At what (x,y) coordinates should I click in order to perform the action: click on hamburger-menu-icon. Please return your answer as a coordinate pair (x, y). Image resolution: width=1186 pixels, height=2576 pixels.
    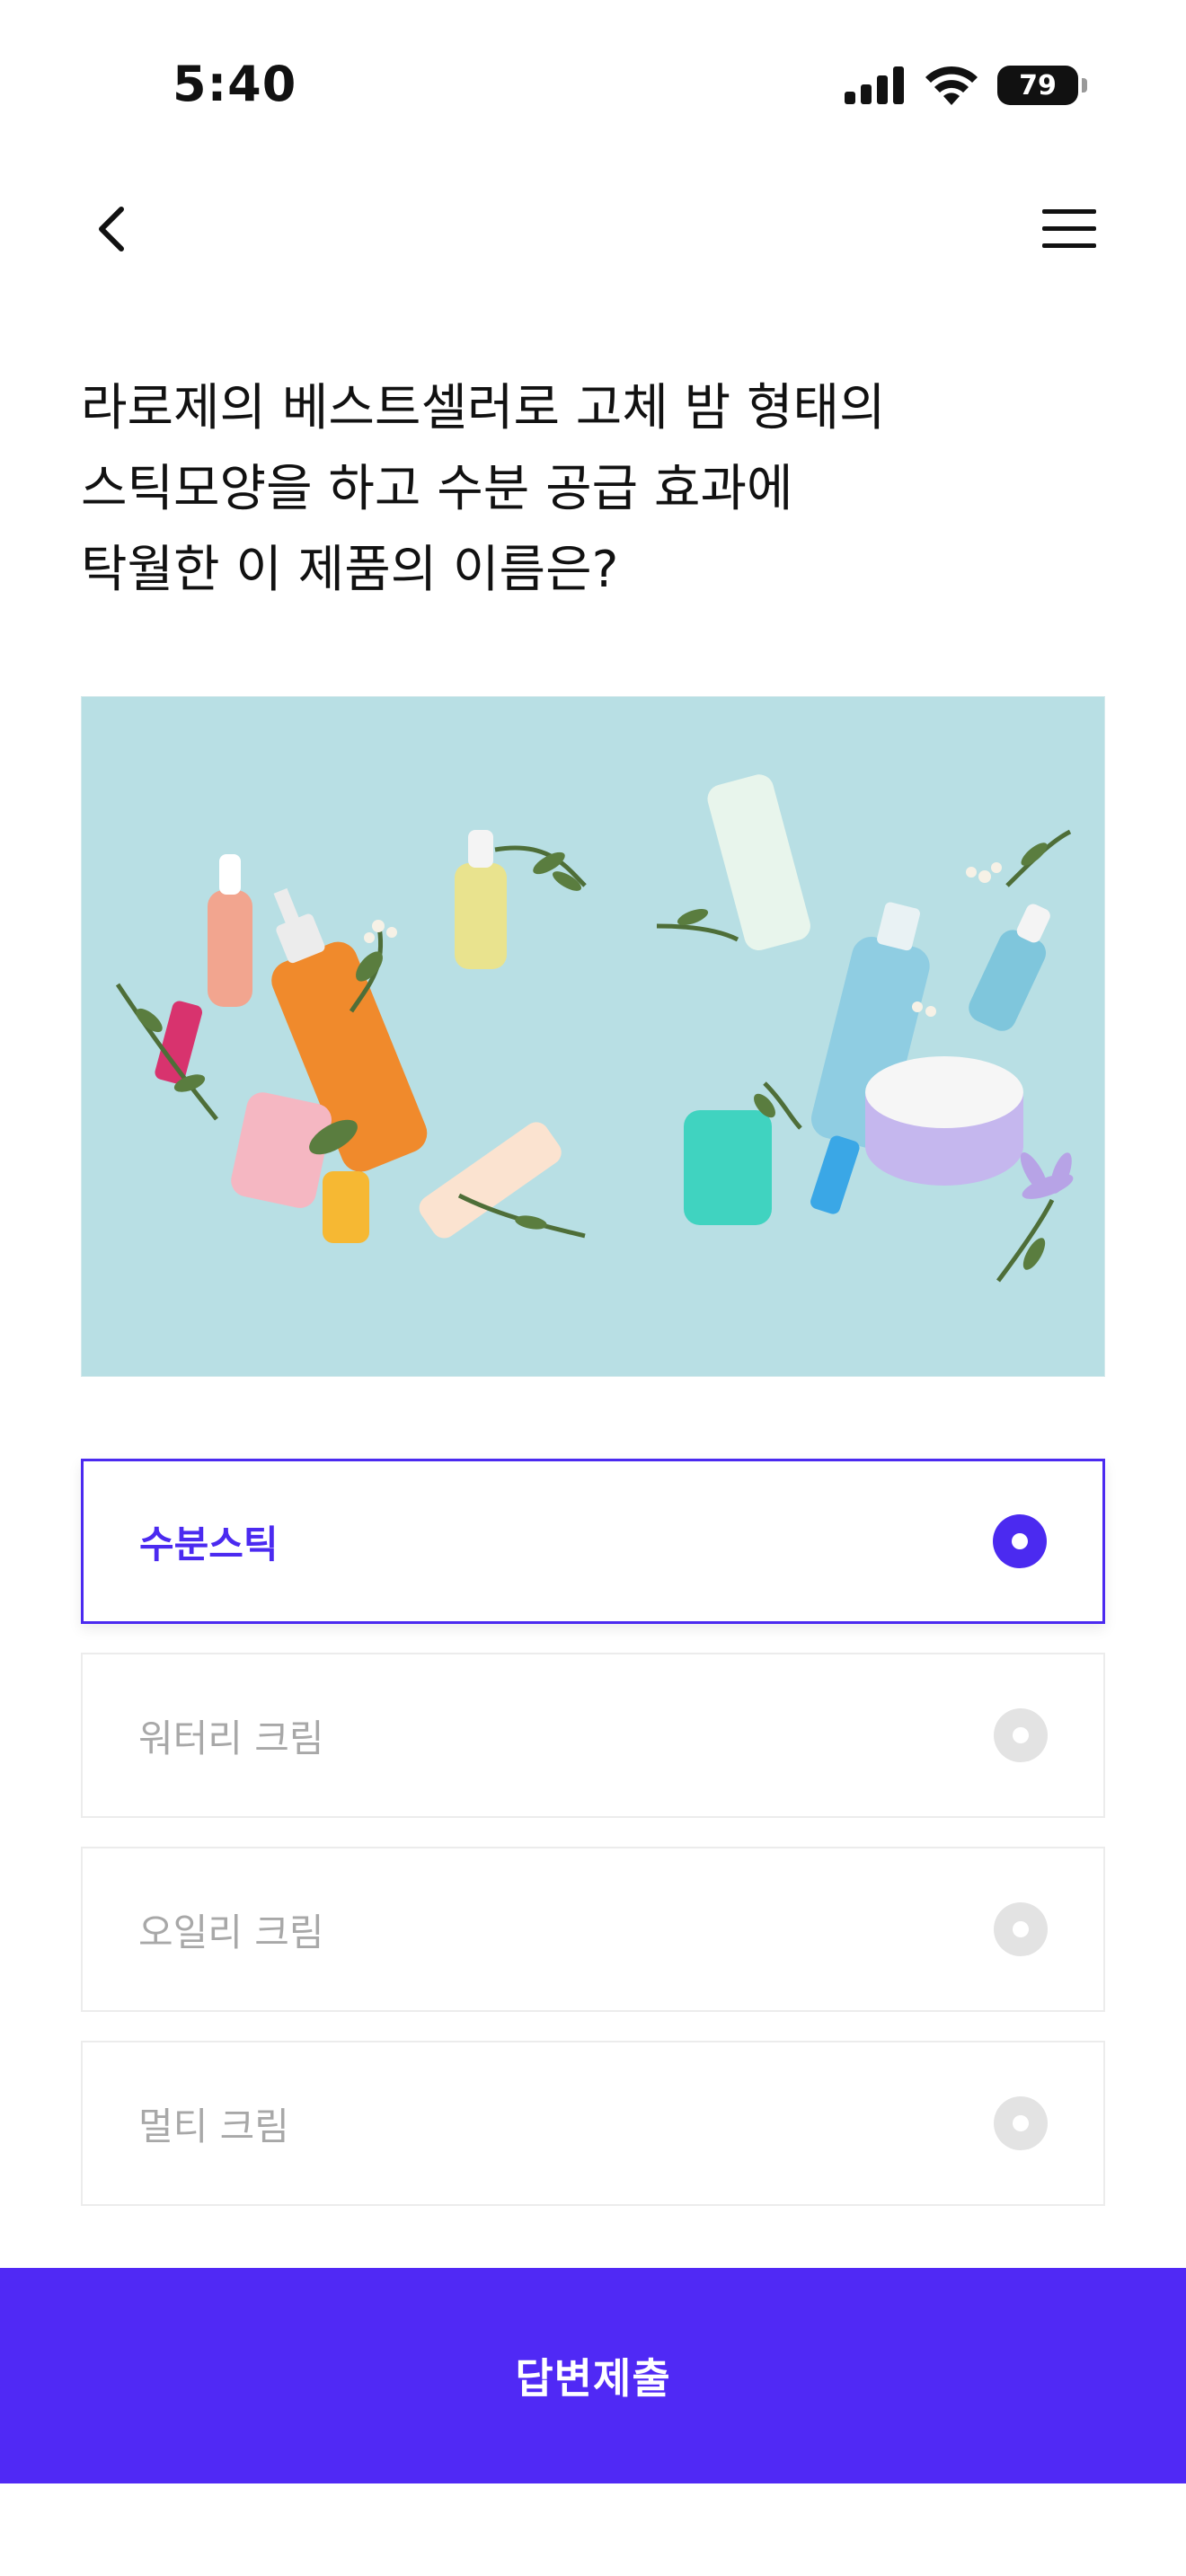
    Looking at the image, I should click on (1069, 228).